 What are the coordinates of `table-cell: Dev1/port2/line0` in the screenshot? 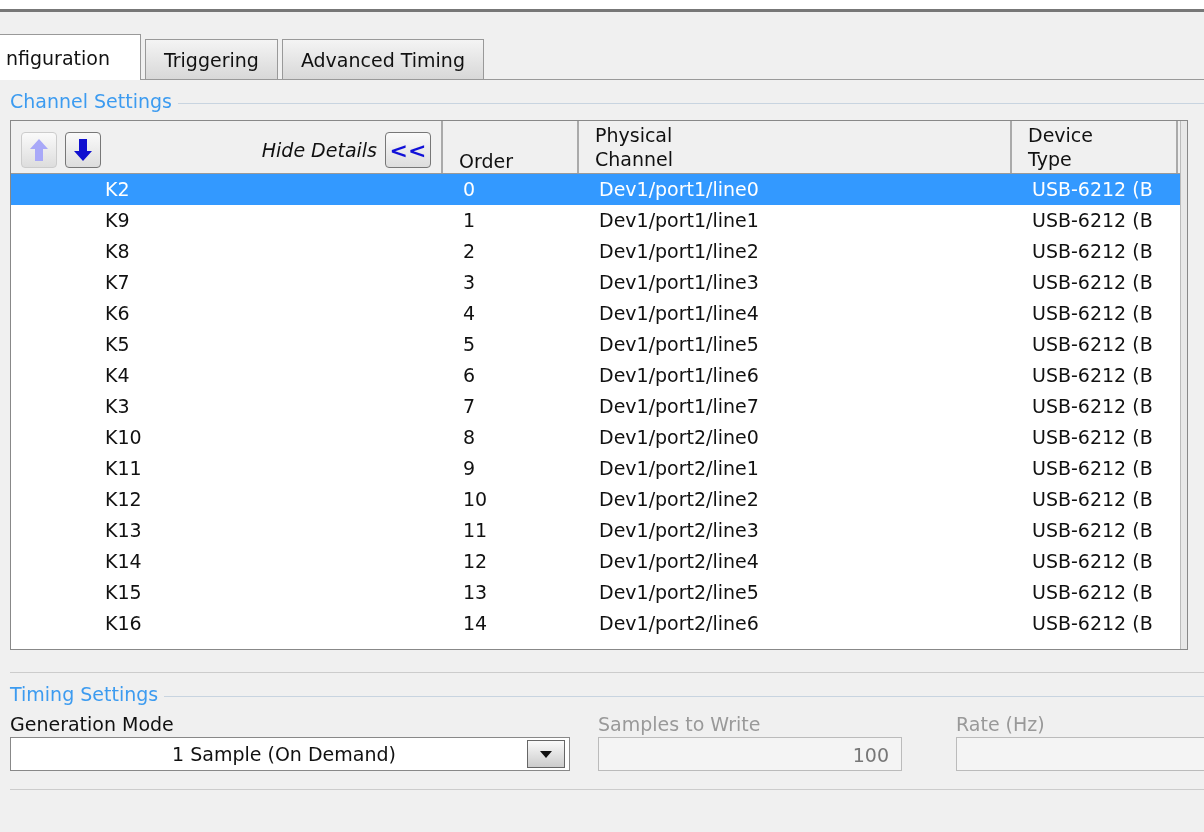 It's located at (679, 437).